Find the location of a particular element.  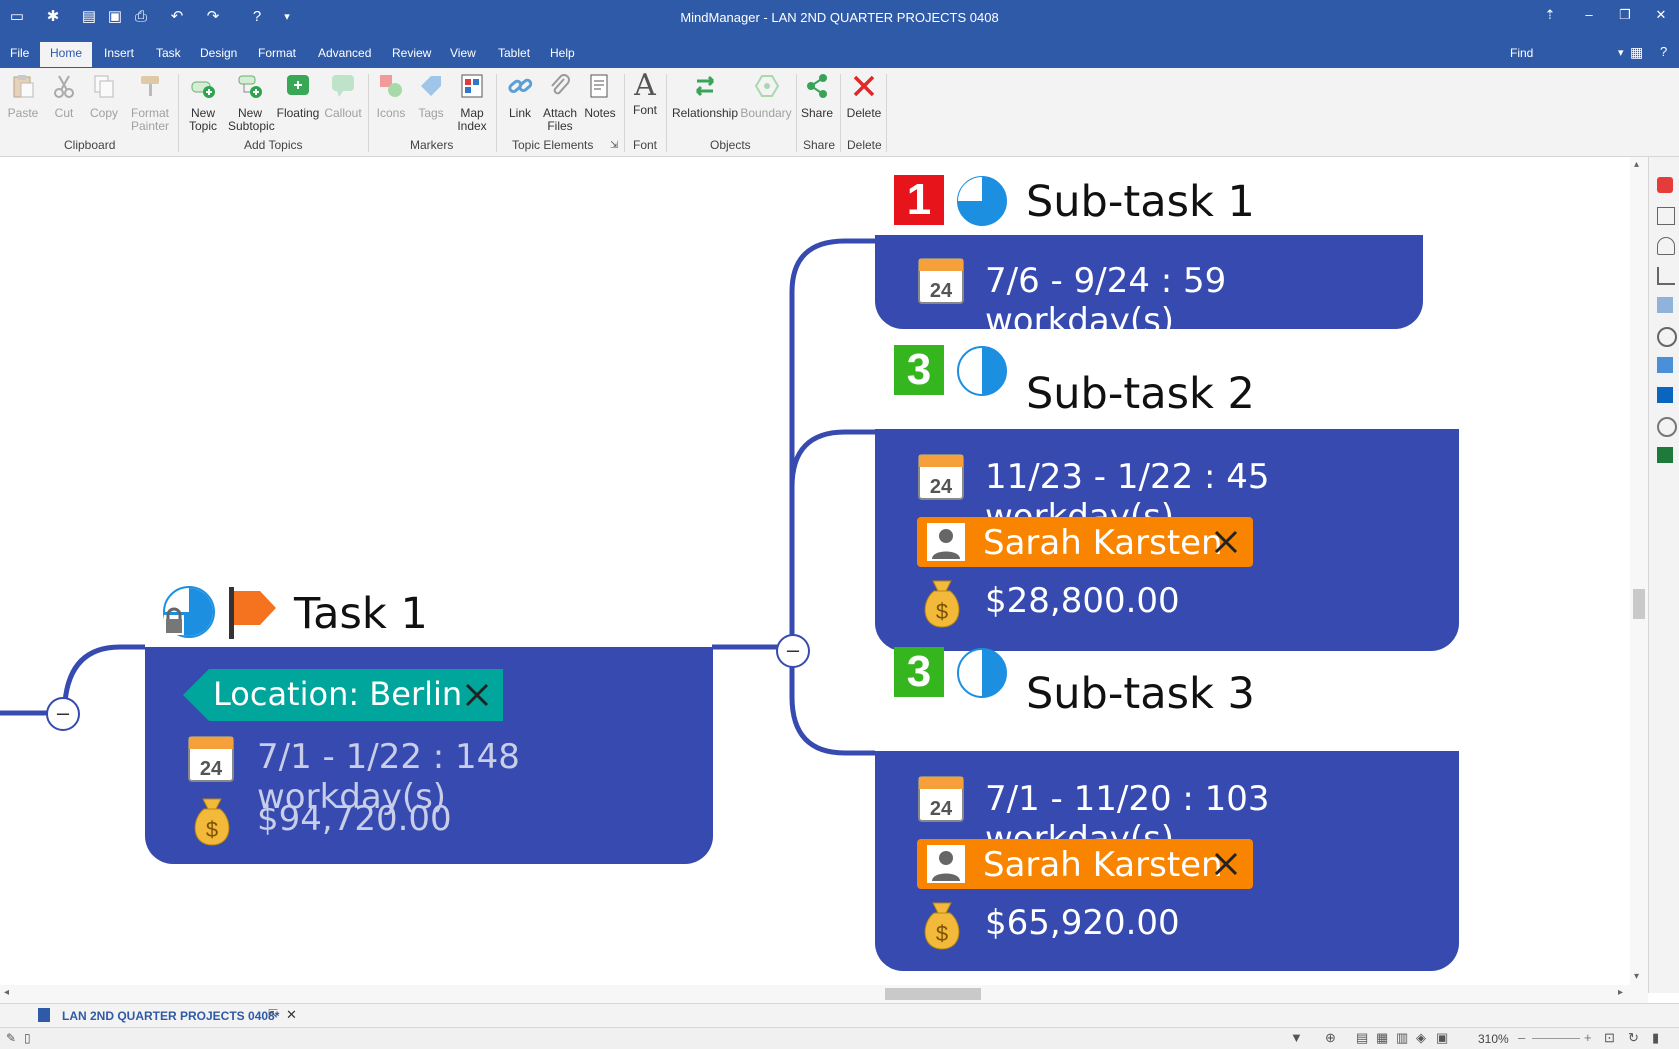

vertical-scroll-thumb is located at coordinates (1639, 604).